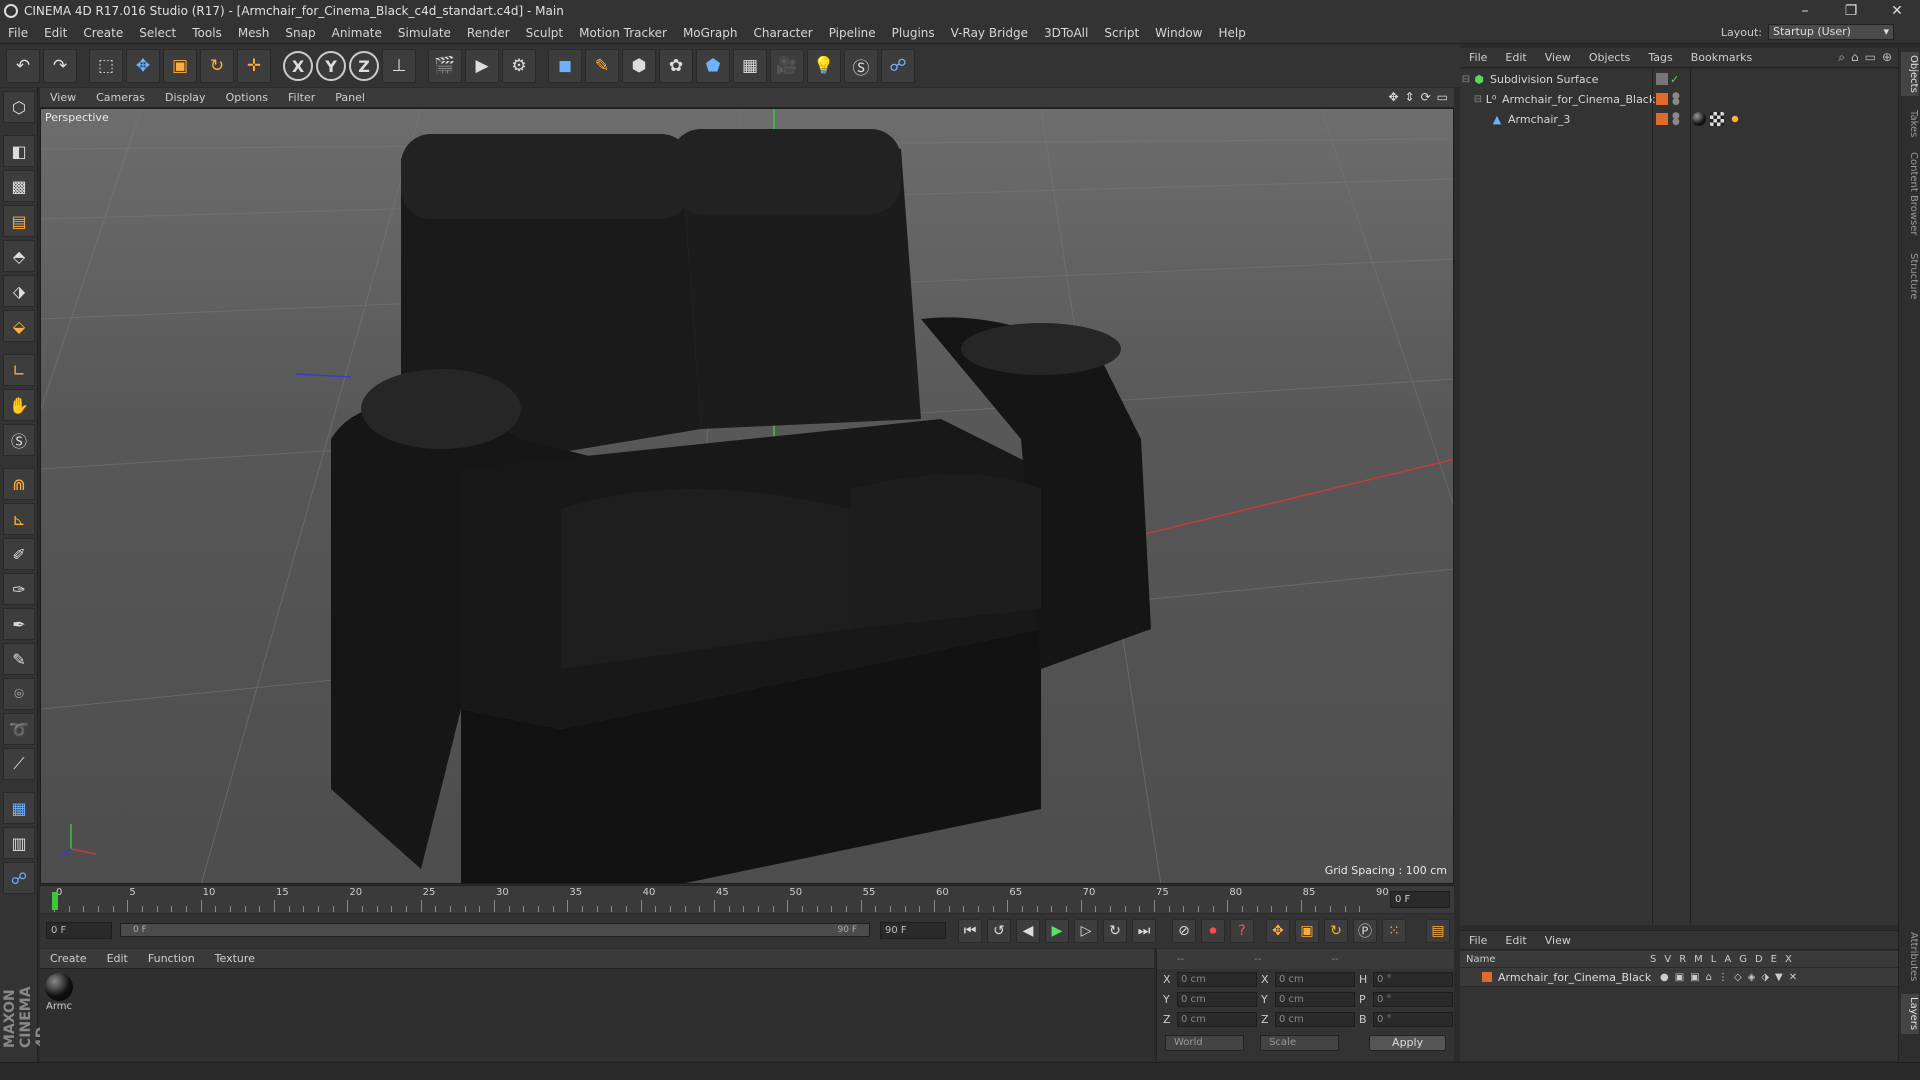  I want to click on close-button: ✕, so click(1897, 11).